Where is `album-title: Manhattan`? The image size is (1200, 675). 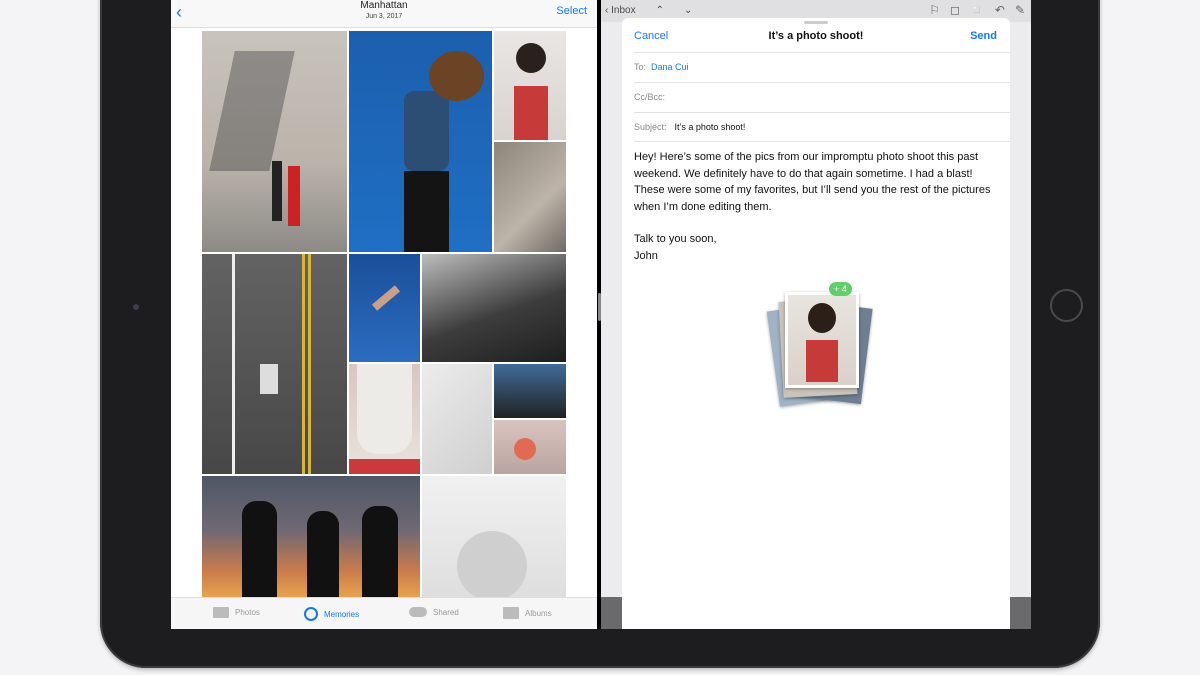 album-title: Manhattan is located at coordinates (384, 5).